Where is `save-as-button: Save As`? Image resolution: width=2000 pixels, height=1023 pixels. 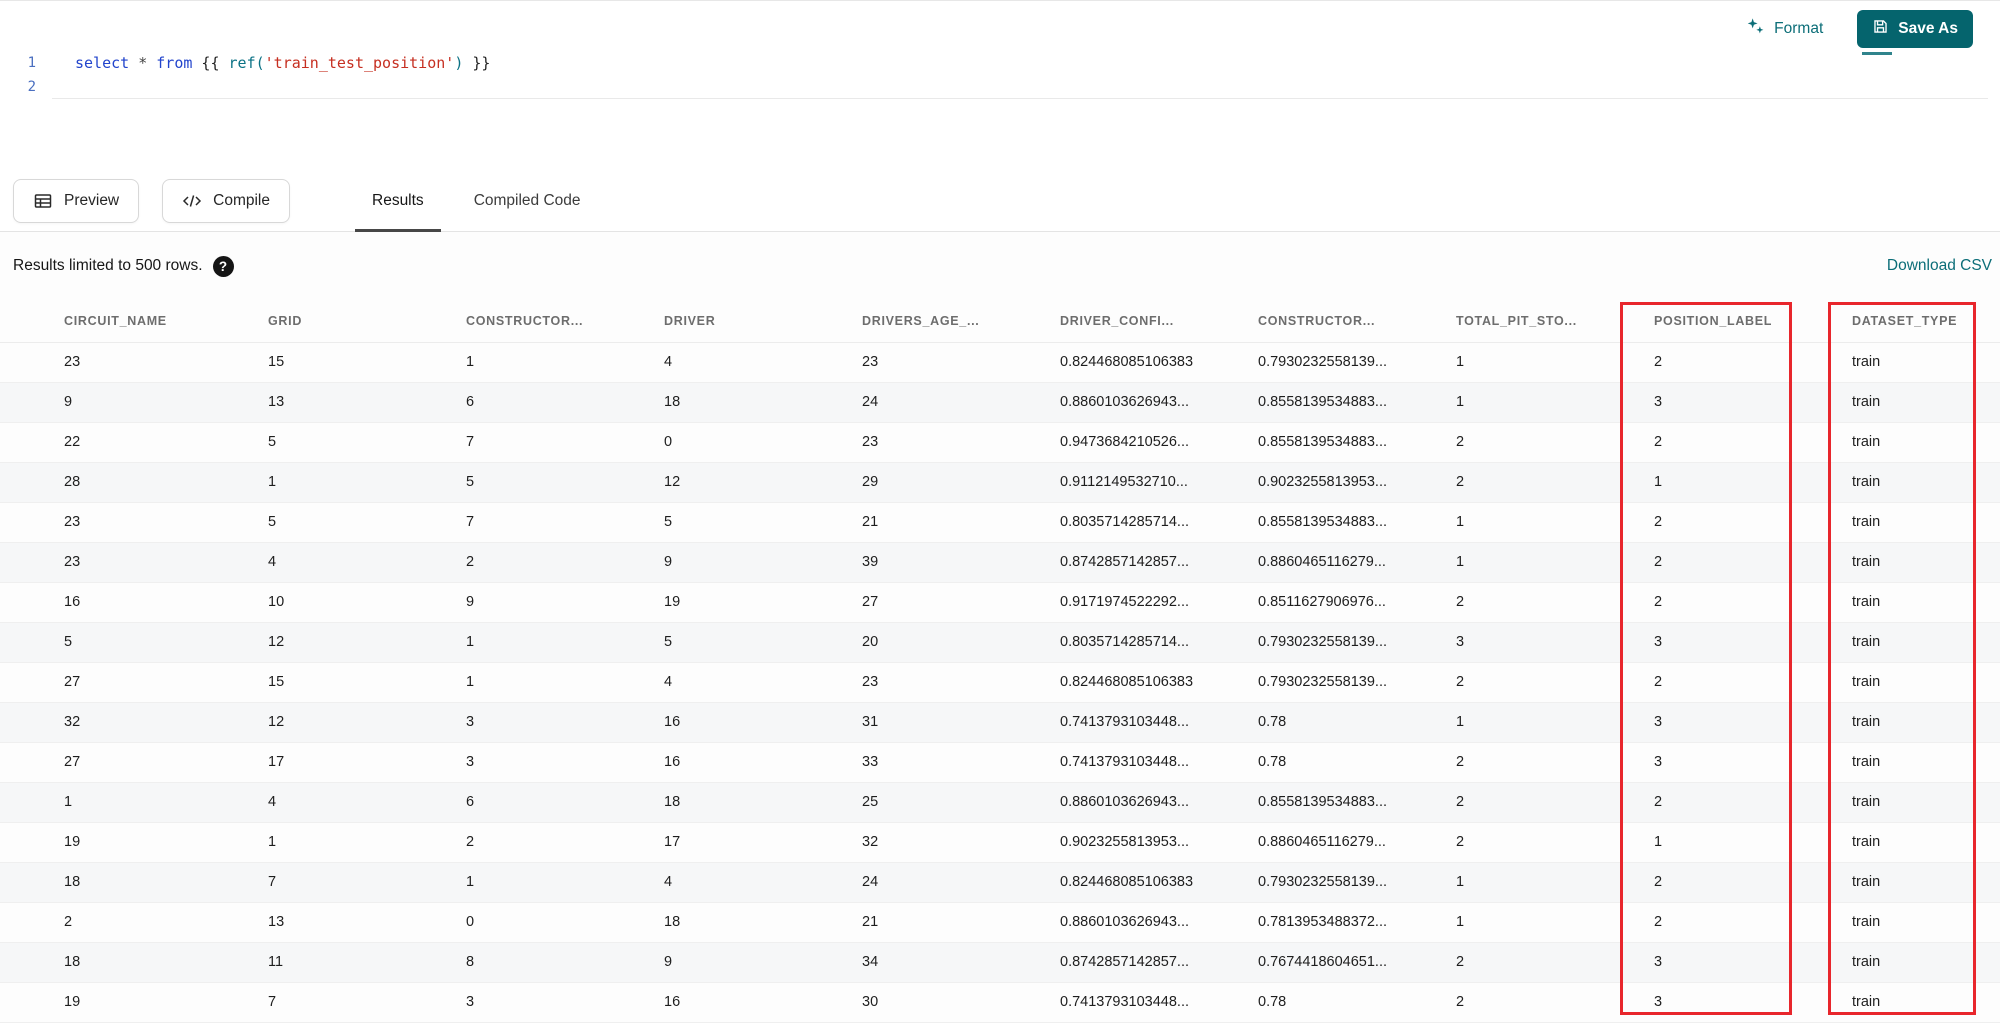
save-as-button: Save As is located at coordinates (1915, 29).